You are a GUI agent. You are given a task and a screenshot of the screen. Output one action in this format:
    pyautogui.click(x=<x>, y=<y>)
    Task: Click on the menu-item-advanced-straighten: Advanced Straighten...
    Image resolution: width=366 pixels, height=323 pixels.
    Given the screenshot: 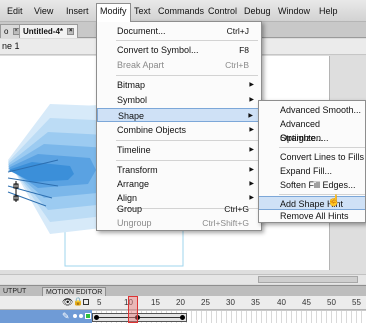 What is the action you would take?
    pyautogui.click(x=312, y=130)
    